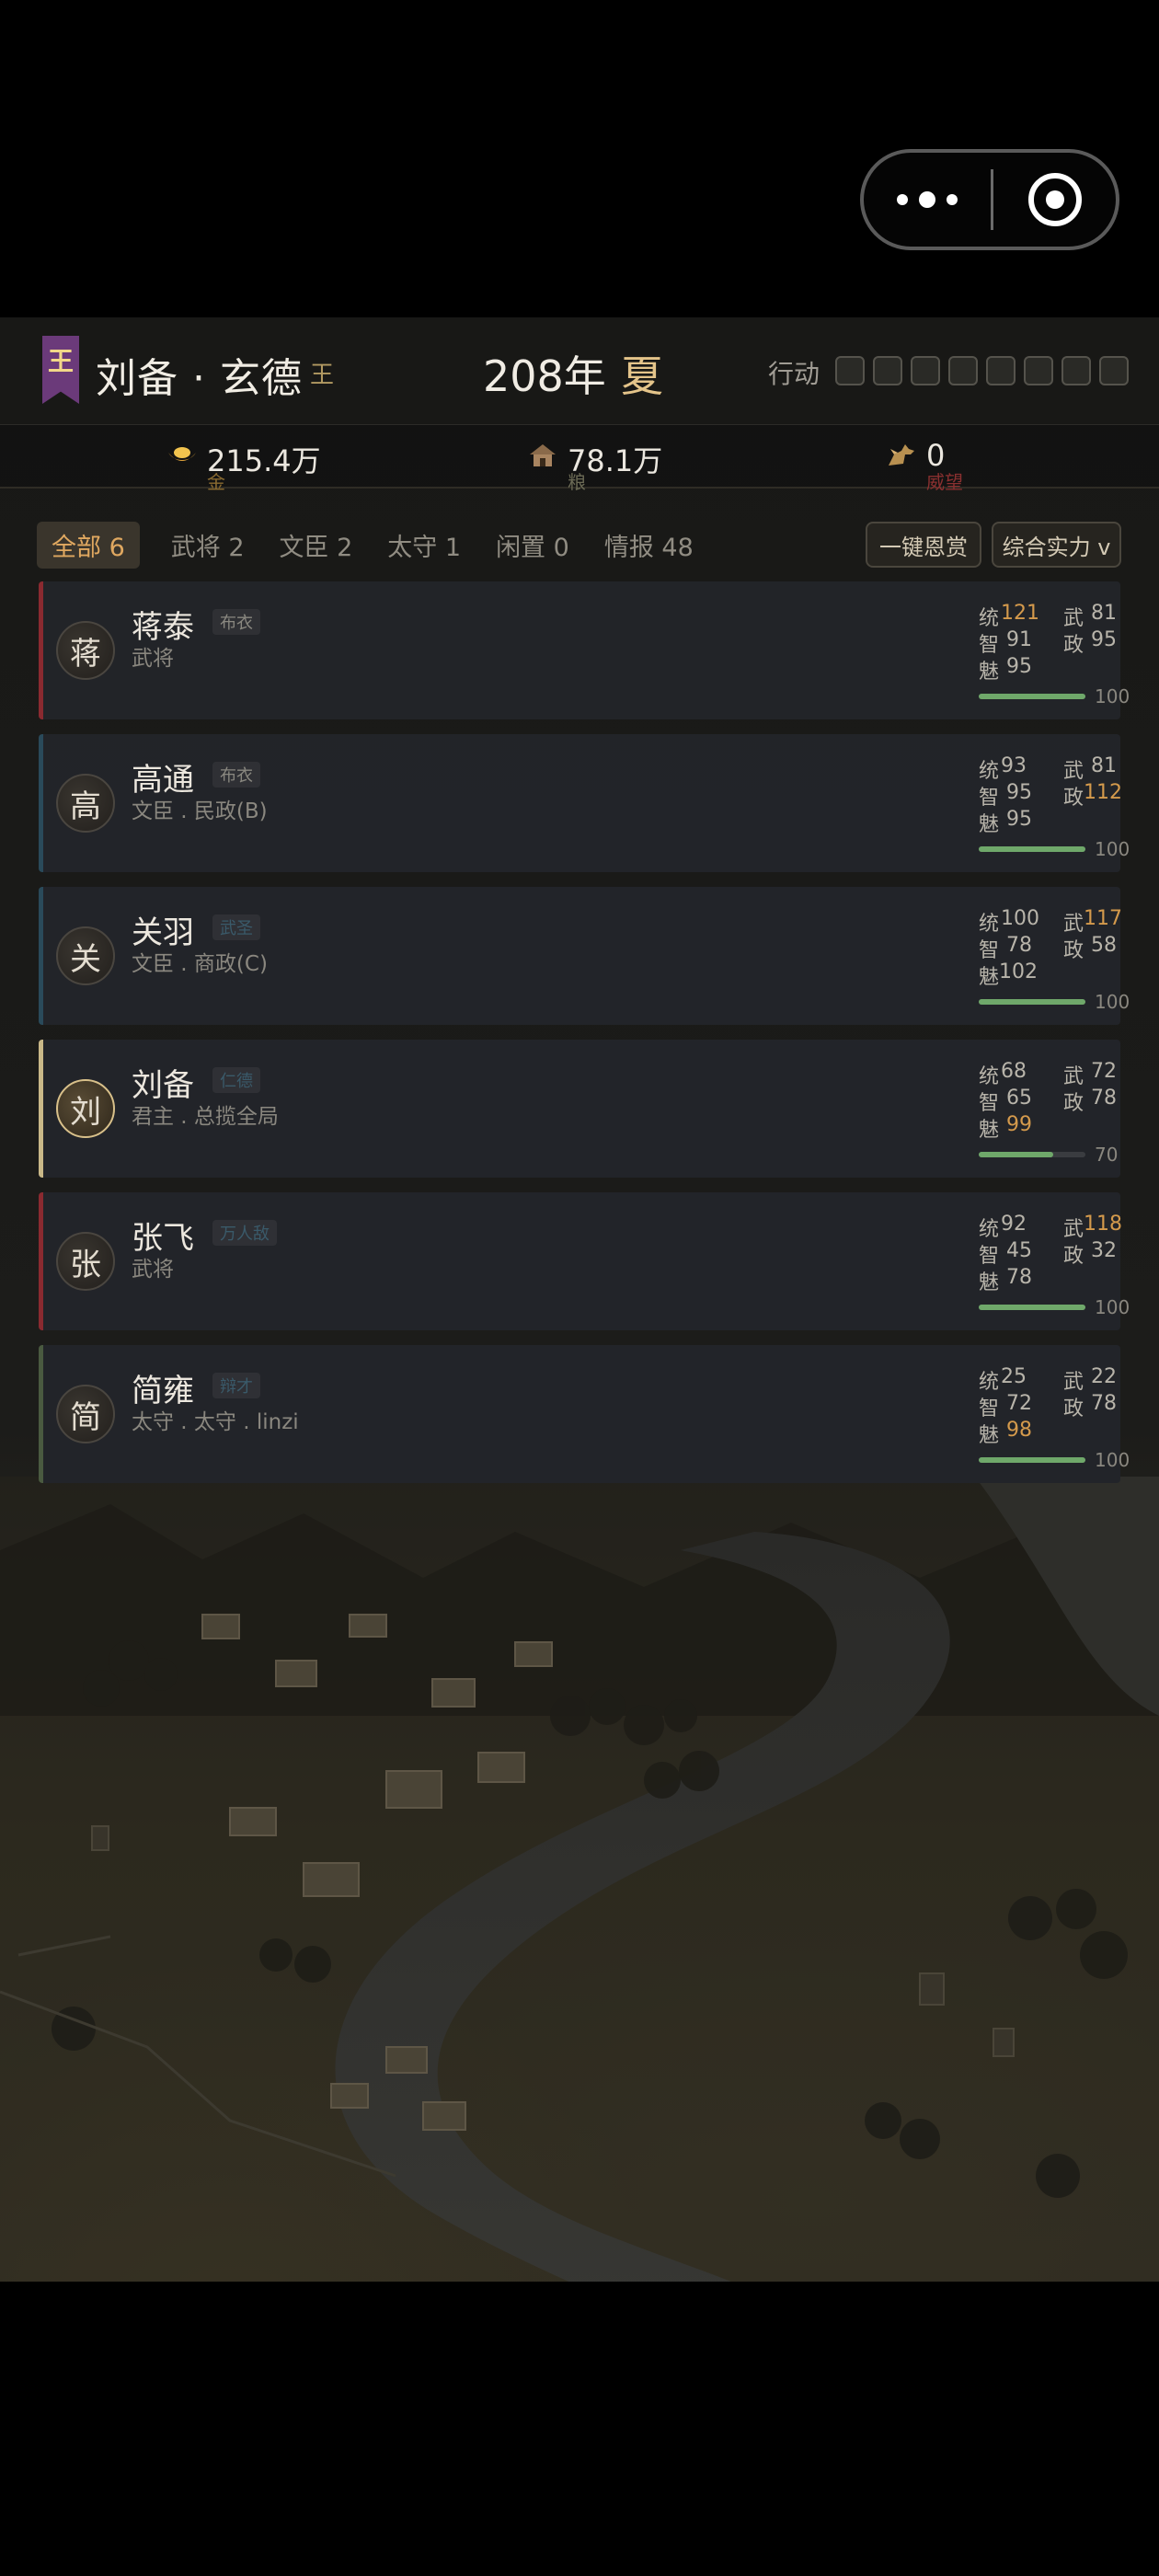 The image size is (1159, 2576). I want to click on stat-mei: 102, so click(1018, 972).